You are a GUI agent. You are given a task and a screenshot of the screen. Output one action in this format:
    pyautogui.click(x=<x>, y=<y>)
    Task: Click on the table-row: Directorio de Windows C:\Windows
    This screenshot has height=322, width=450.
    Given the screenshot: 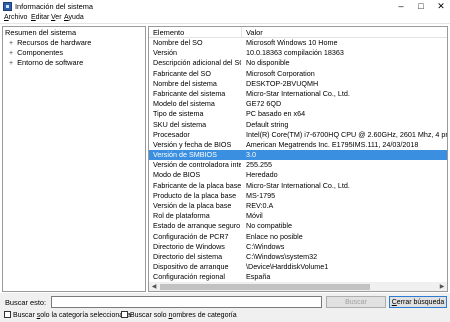 What is the action you would take?
    pyautogui.click(x=298, y=246)
    